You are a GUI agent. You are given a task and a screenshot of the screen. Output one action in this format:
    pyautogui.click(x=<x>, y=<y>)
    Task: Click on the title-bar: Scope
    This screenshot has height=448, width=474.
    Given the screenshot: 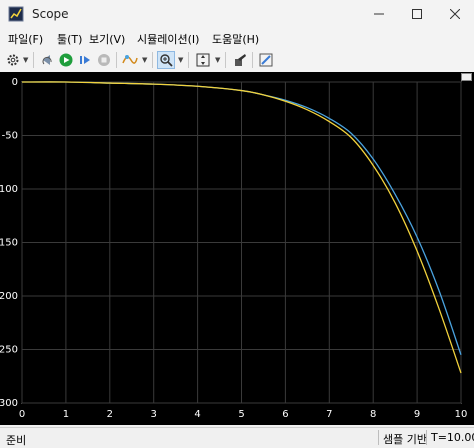 What is the action you would take?
    pyautogui.click(x=237, y=14)
    